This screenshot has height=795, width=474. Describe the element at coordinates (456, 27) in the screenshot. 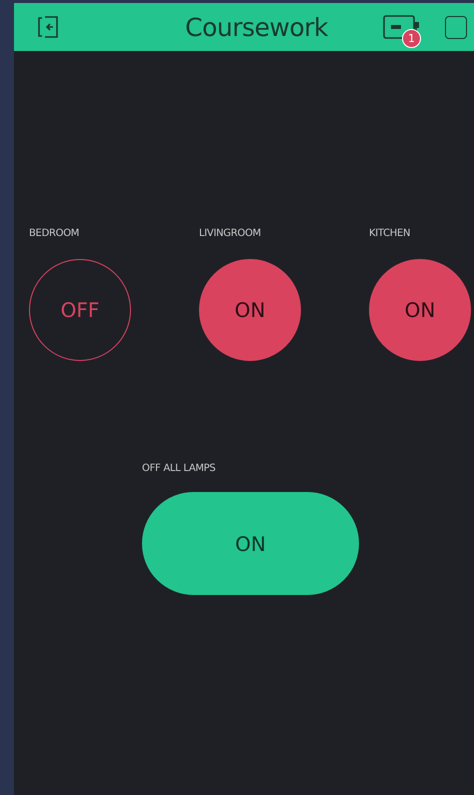

I see `stop-icon` at that location.